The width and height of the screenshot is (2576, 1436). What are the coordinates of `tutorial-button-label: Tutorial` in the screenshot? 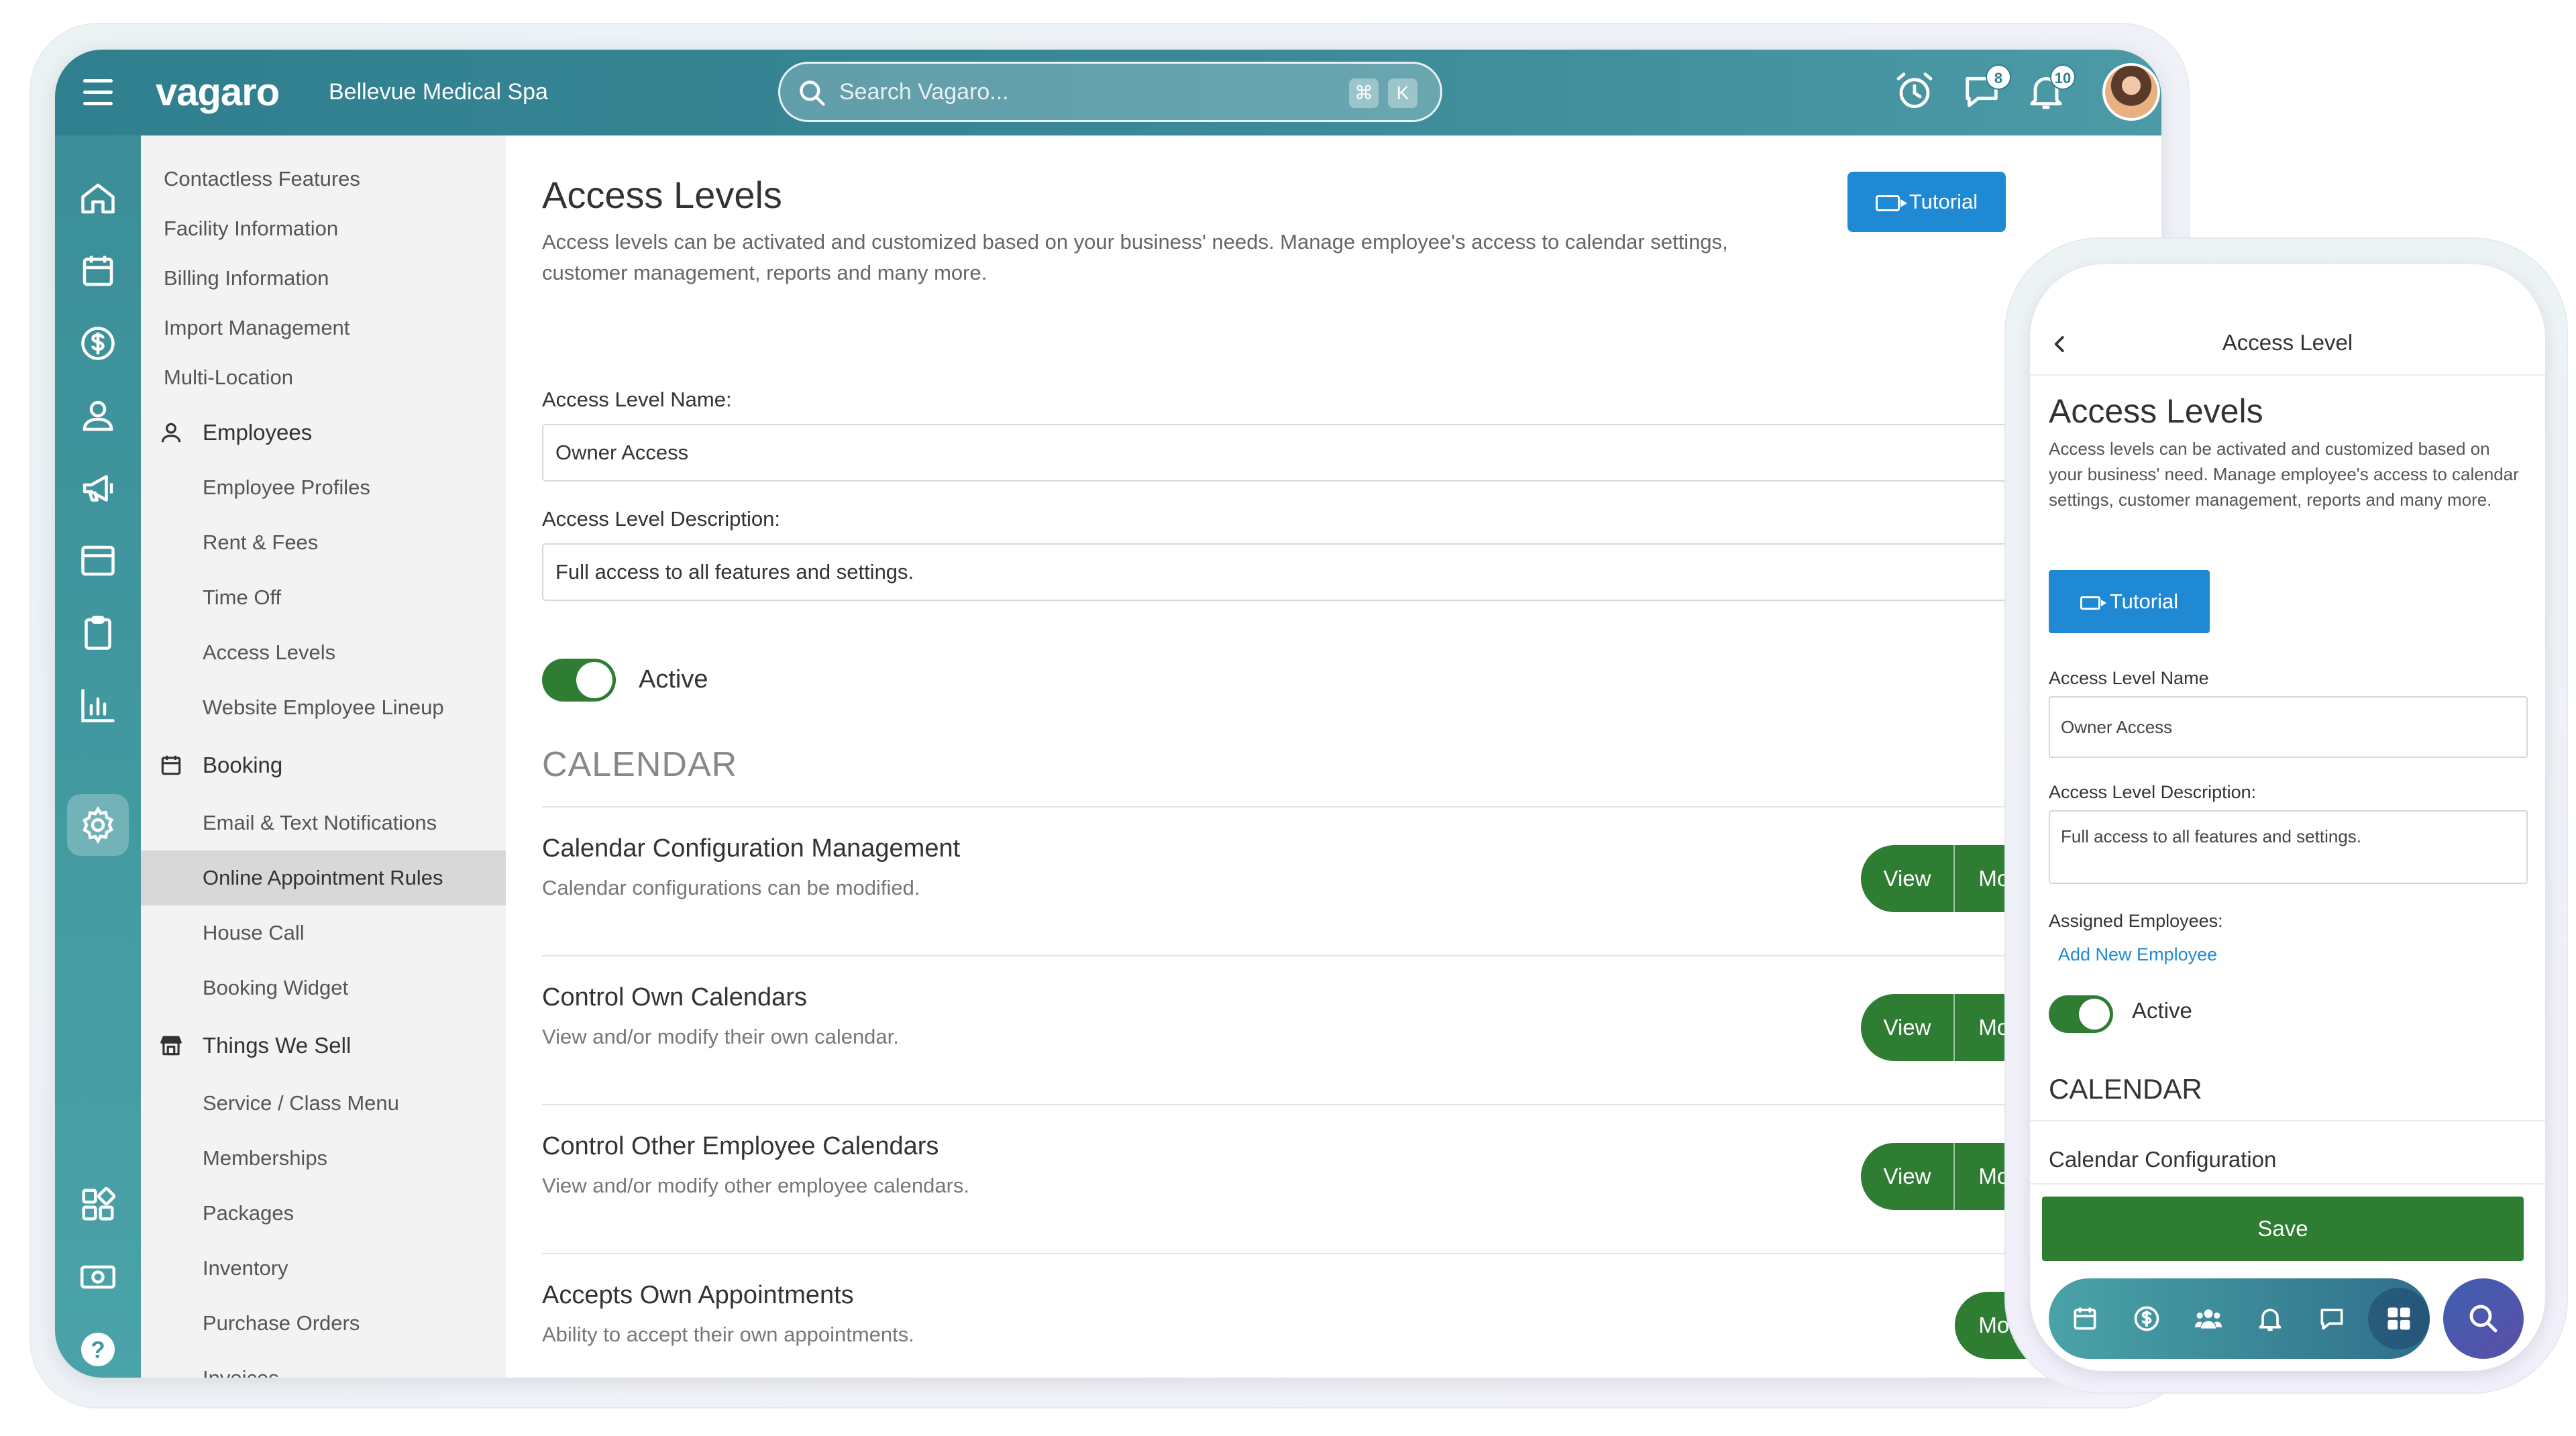 It's located at (1943, 201).